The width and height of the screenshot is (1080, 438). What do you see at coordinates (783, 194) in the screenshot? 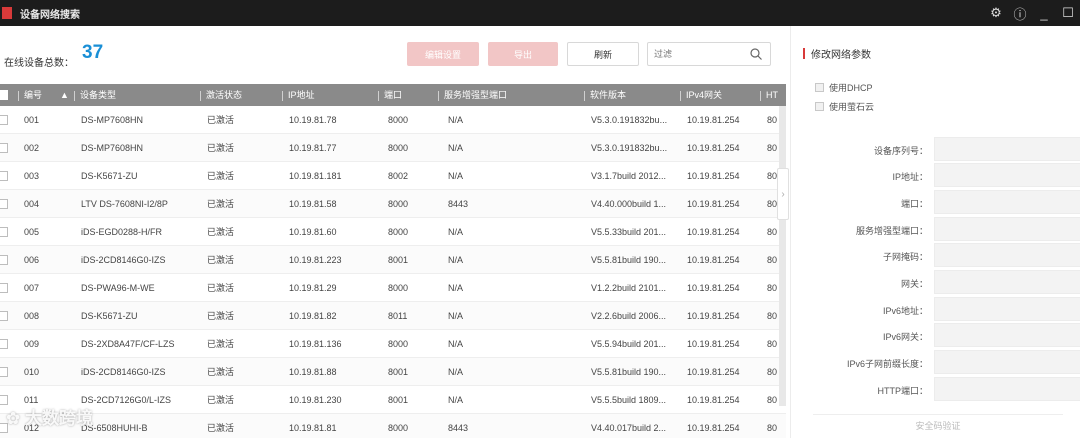
I see `panel-toggle-handle: ›` at bounding box center [783, 194].